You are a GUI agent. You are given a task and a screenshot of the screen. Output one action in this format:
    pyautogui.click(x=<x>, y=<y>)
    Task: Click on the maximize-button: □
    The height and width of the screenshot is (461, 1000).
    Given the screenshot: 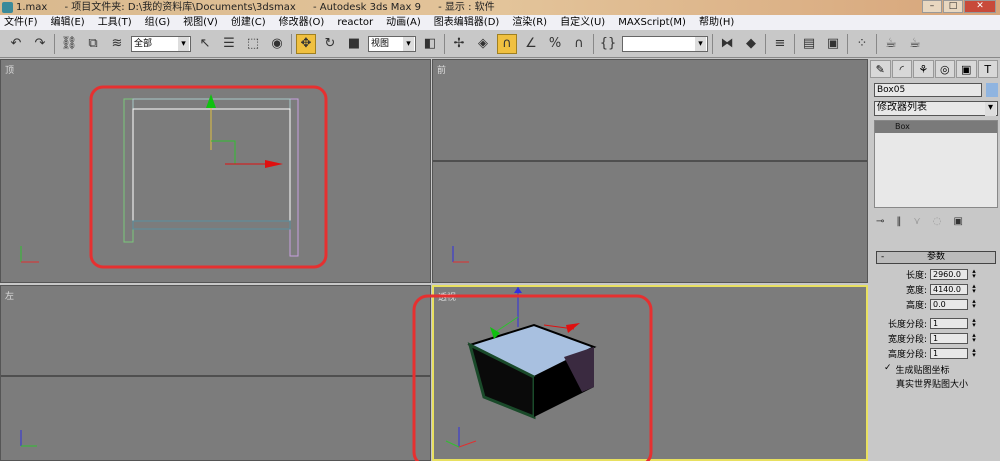 What is the action you would take?
    pyautogui.click(x=953, y=6)
    